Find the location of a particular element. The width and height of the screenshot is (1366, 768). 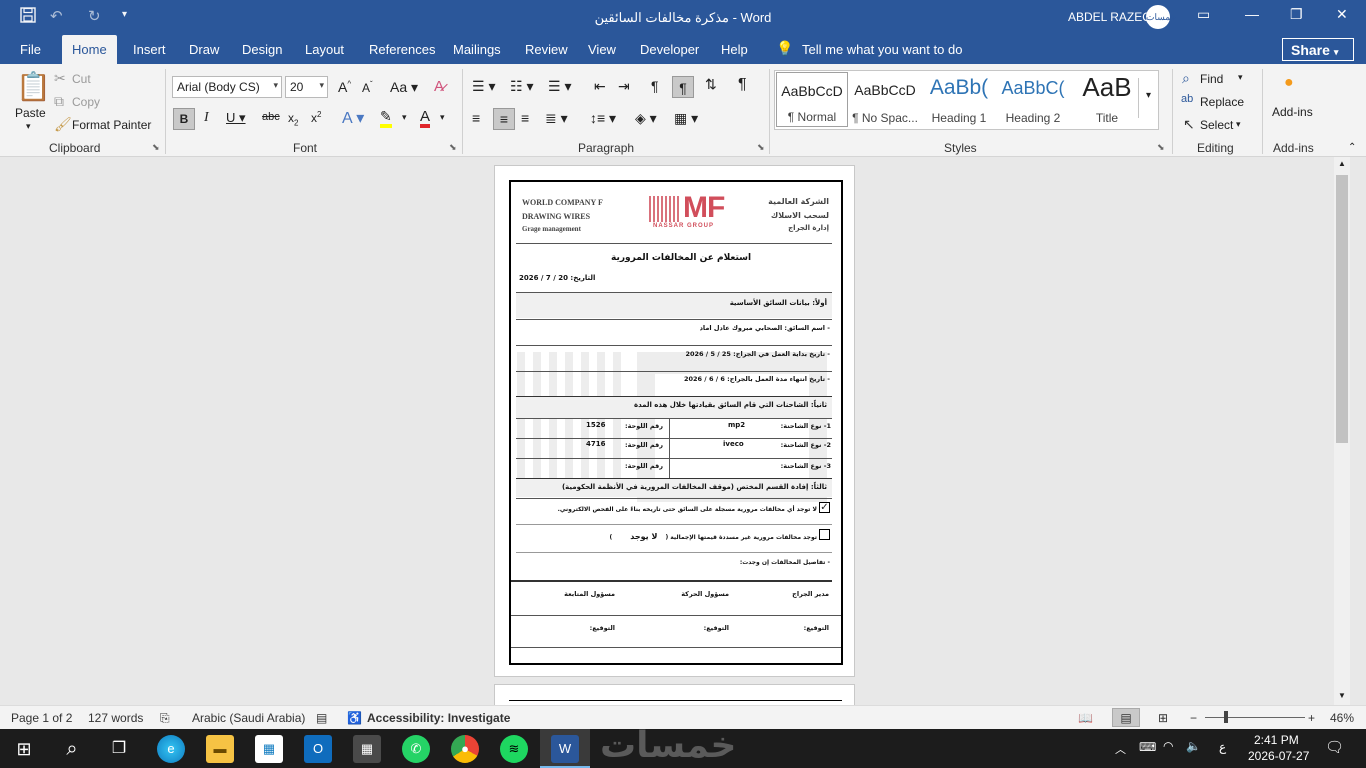

highlight-icon: ✎ is located at coordinates (386, 118).